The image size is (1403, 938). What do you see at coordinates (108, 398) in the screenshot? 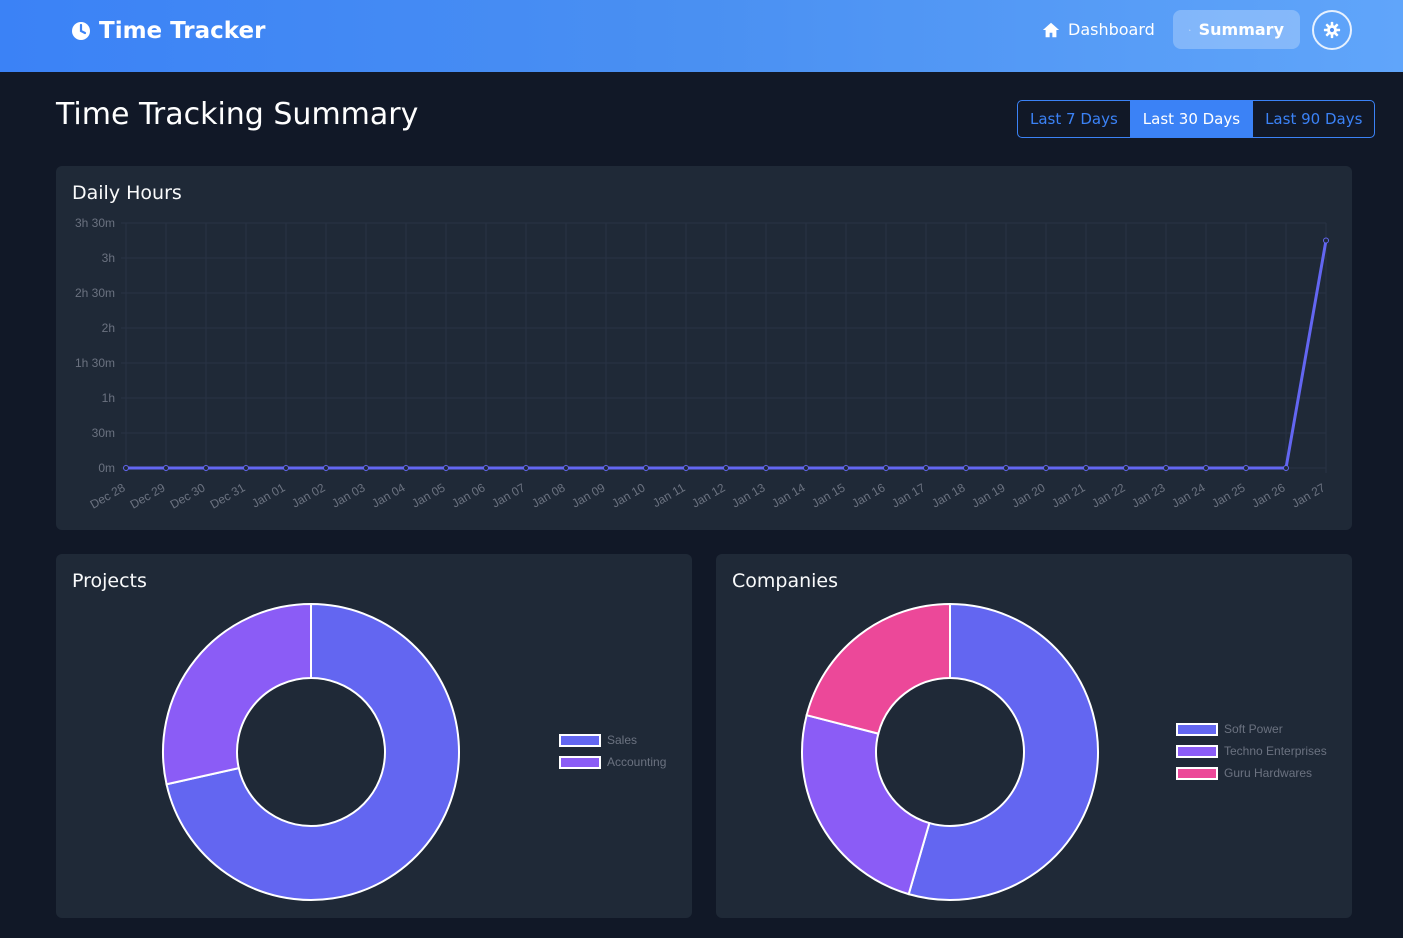
I see `y-tick-label: 1h` at bounding box center [108, 398].